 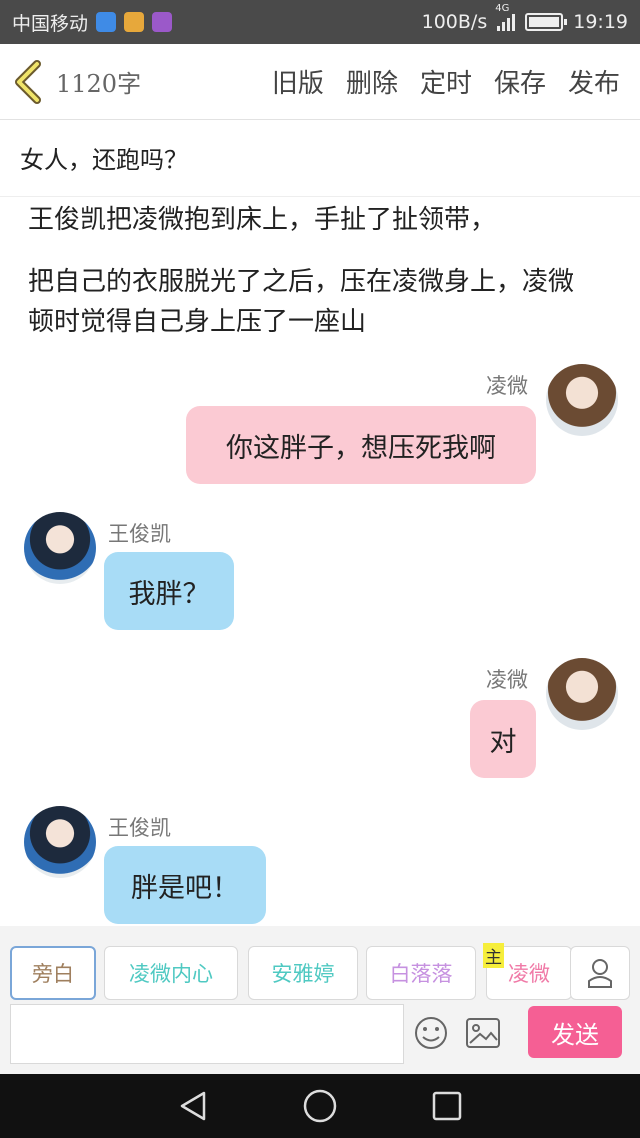 What do you see at coordinates (320, 196) in the screenshot?
I see `title-divider` at bounding box center [320, 196].